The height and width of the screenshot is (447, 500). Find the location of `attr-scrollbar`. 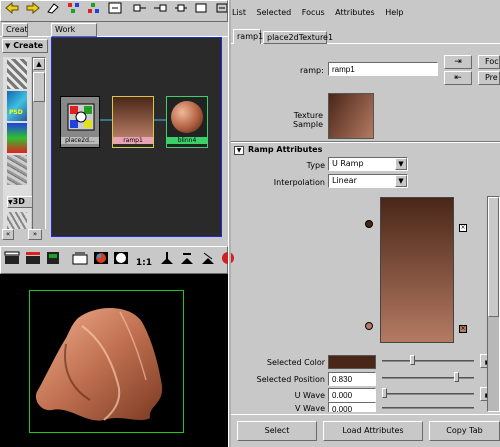

attr-scrollbar is located at coordinates (493, 304).